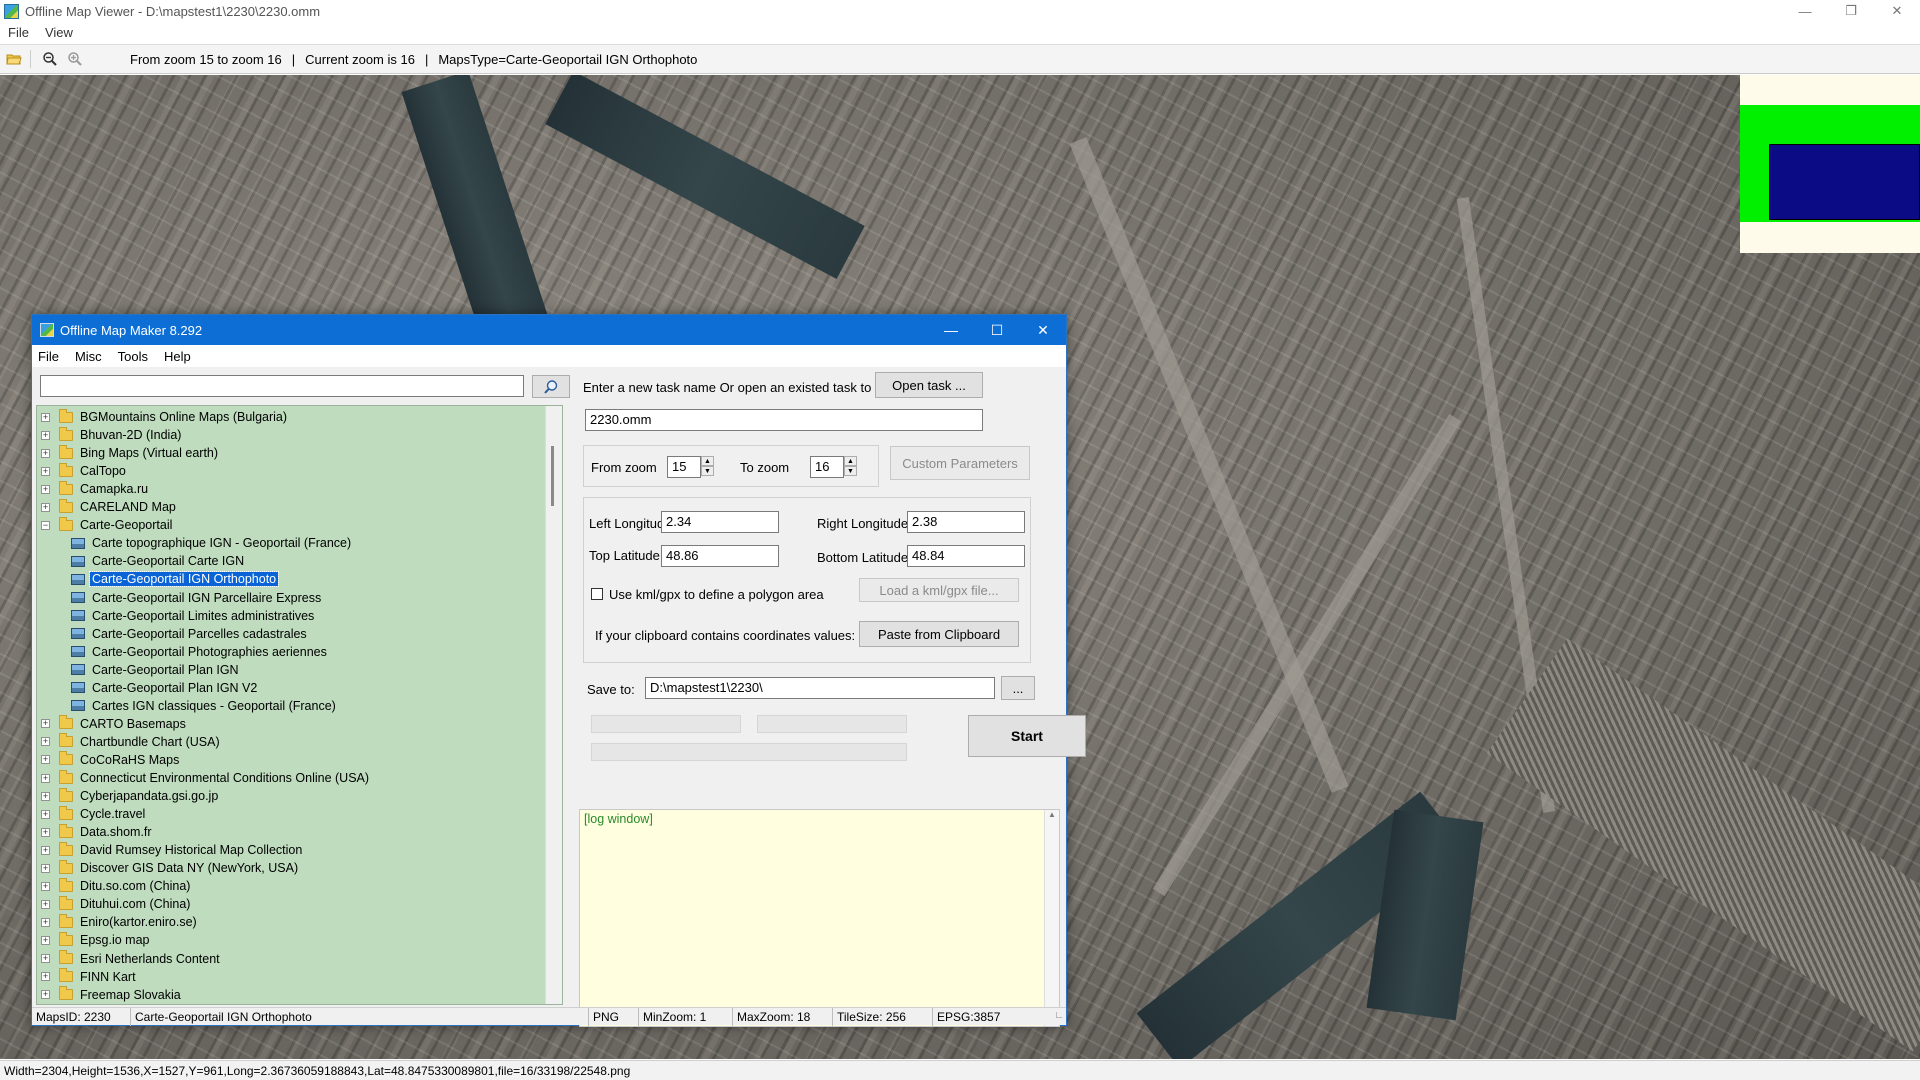  Describe the element at coordinates (827, 467) in the screenshot. I see `to-zoom-input: 16` at that location.